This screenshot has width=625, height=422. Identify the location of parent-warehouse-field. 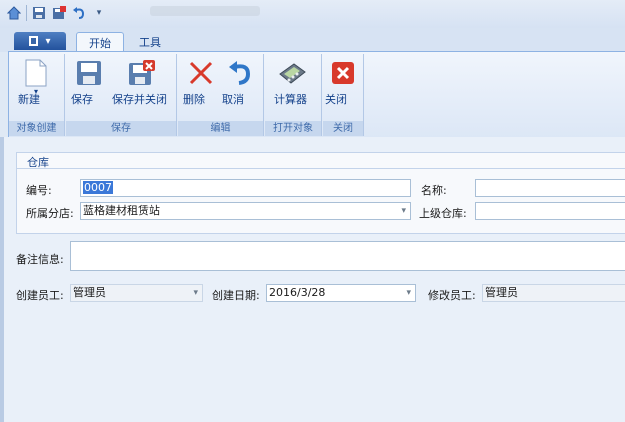
(550, 211).